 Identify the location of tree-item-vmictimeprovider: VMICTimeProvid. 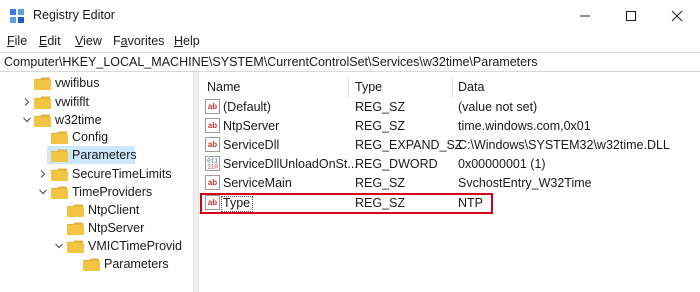
(130, 246).